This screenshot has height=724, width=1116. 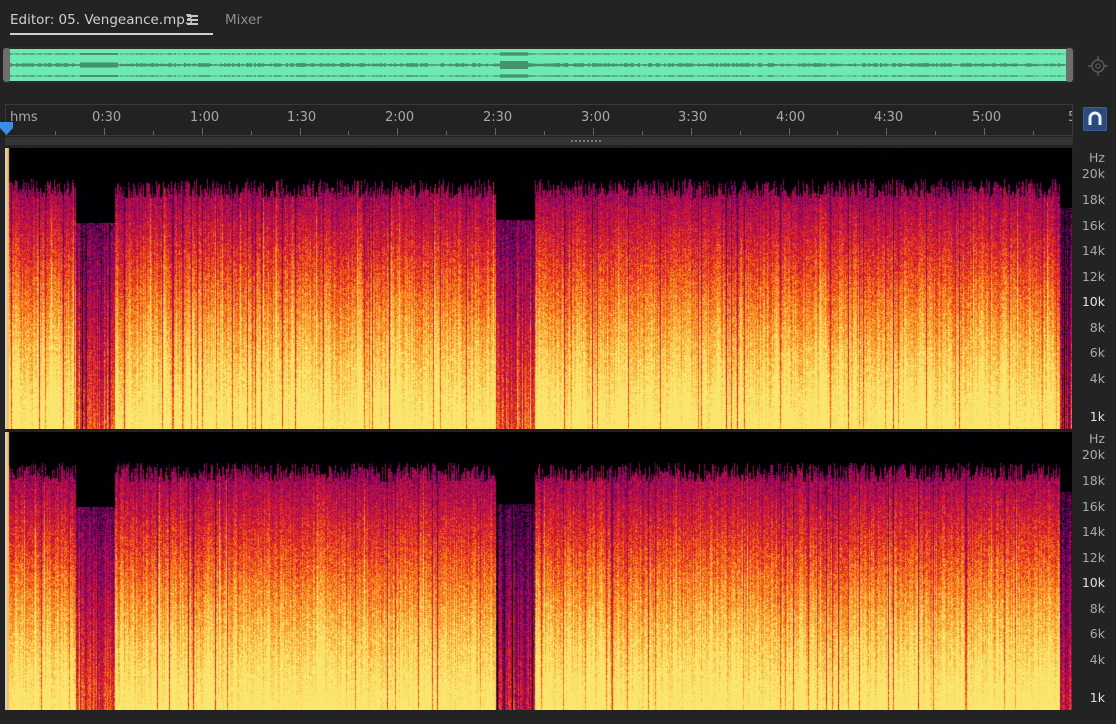 I want to click on ruler-label-4-00: 4:00, so click(x=791, y=117).